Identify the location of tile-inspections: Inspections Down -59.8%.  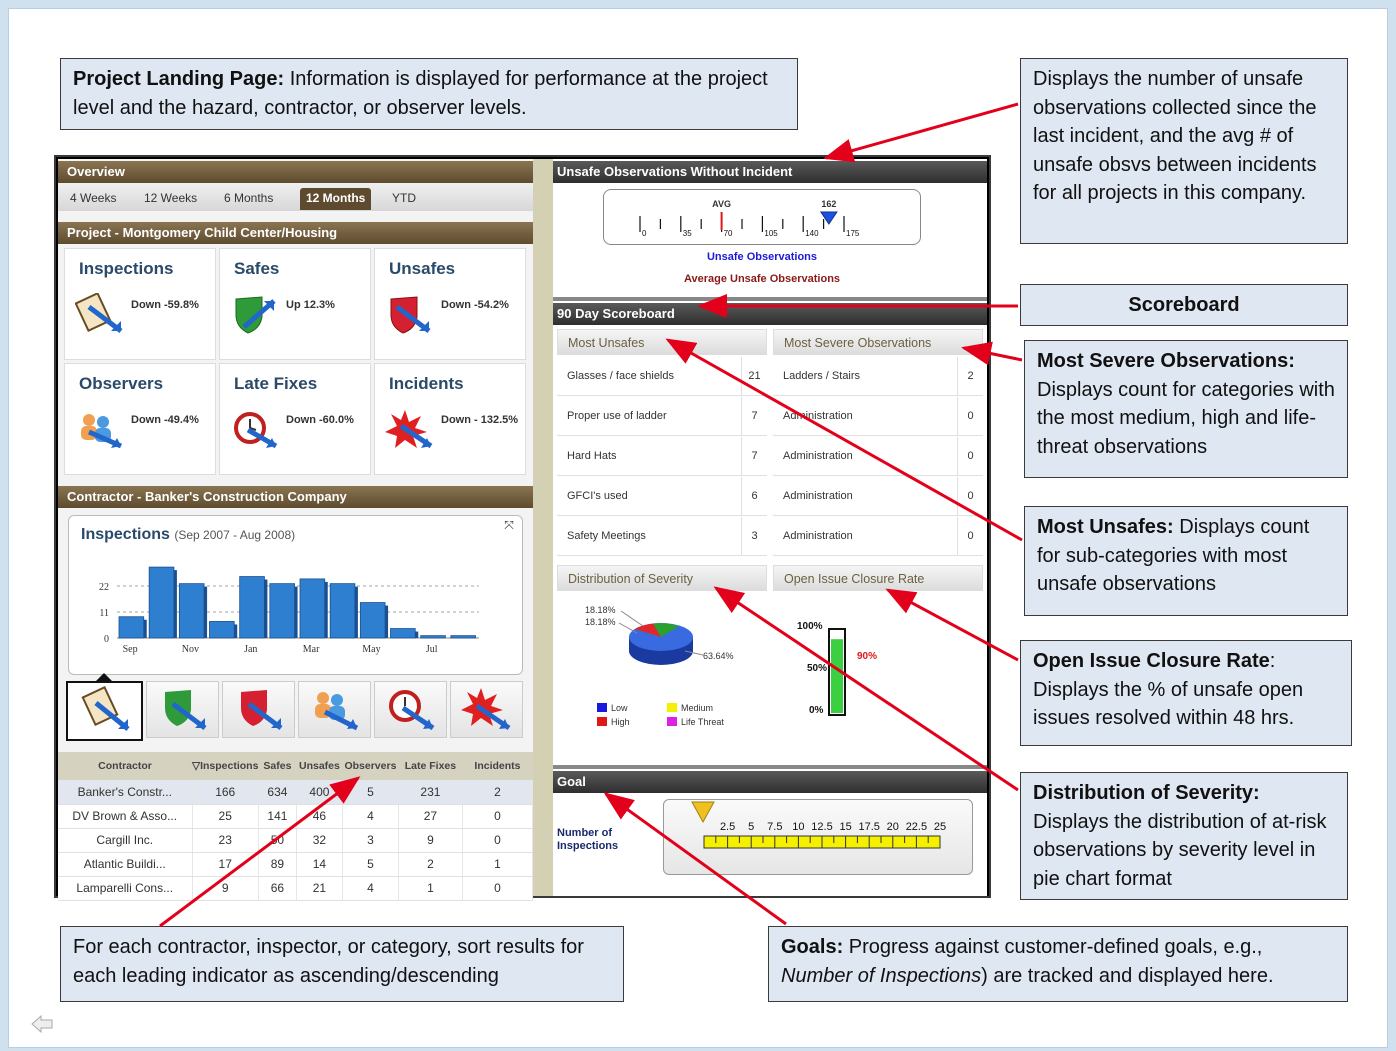
(140, 304).